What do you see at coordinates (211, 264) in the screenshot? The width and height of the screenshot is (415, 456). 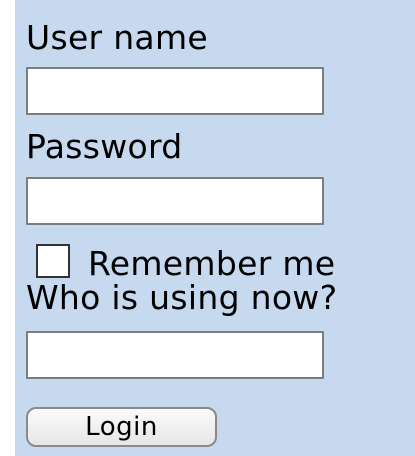 I see `remember-me-label: Remember me` at bounding box center [211, 264].